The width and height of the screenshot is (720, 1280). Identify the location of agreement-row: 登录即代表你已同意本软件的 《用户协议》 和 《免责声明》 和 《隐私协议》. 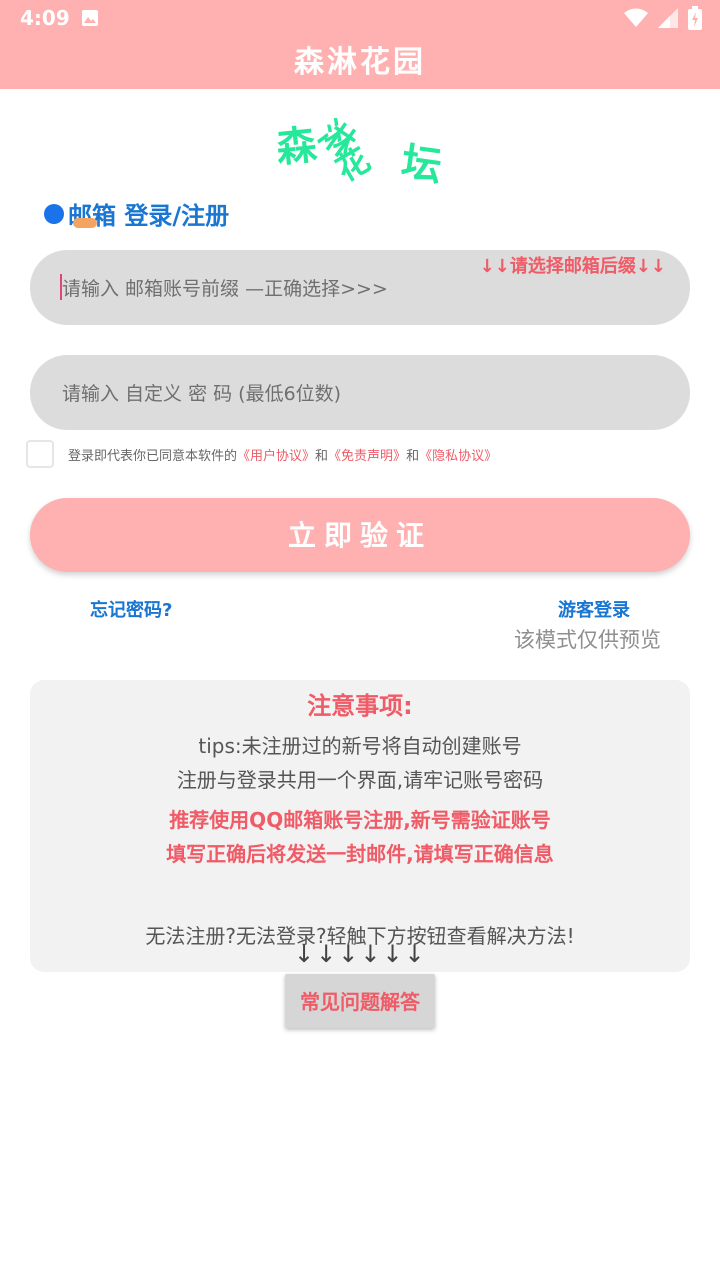
(261, 454).